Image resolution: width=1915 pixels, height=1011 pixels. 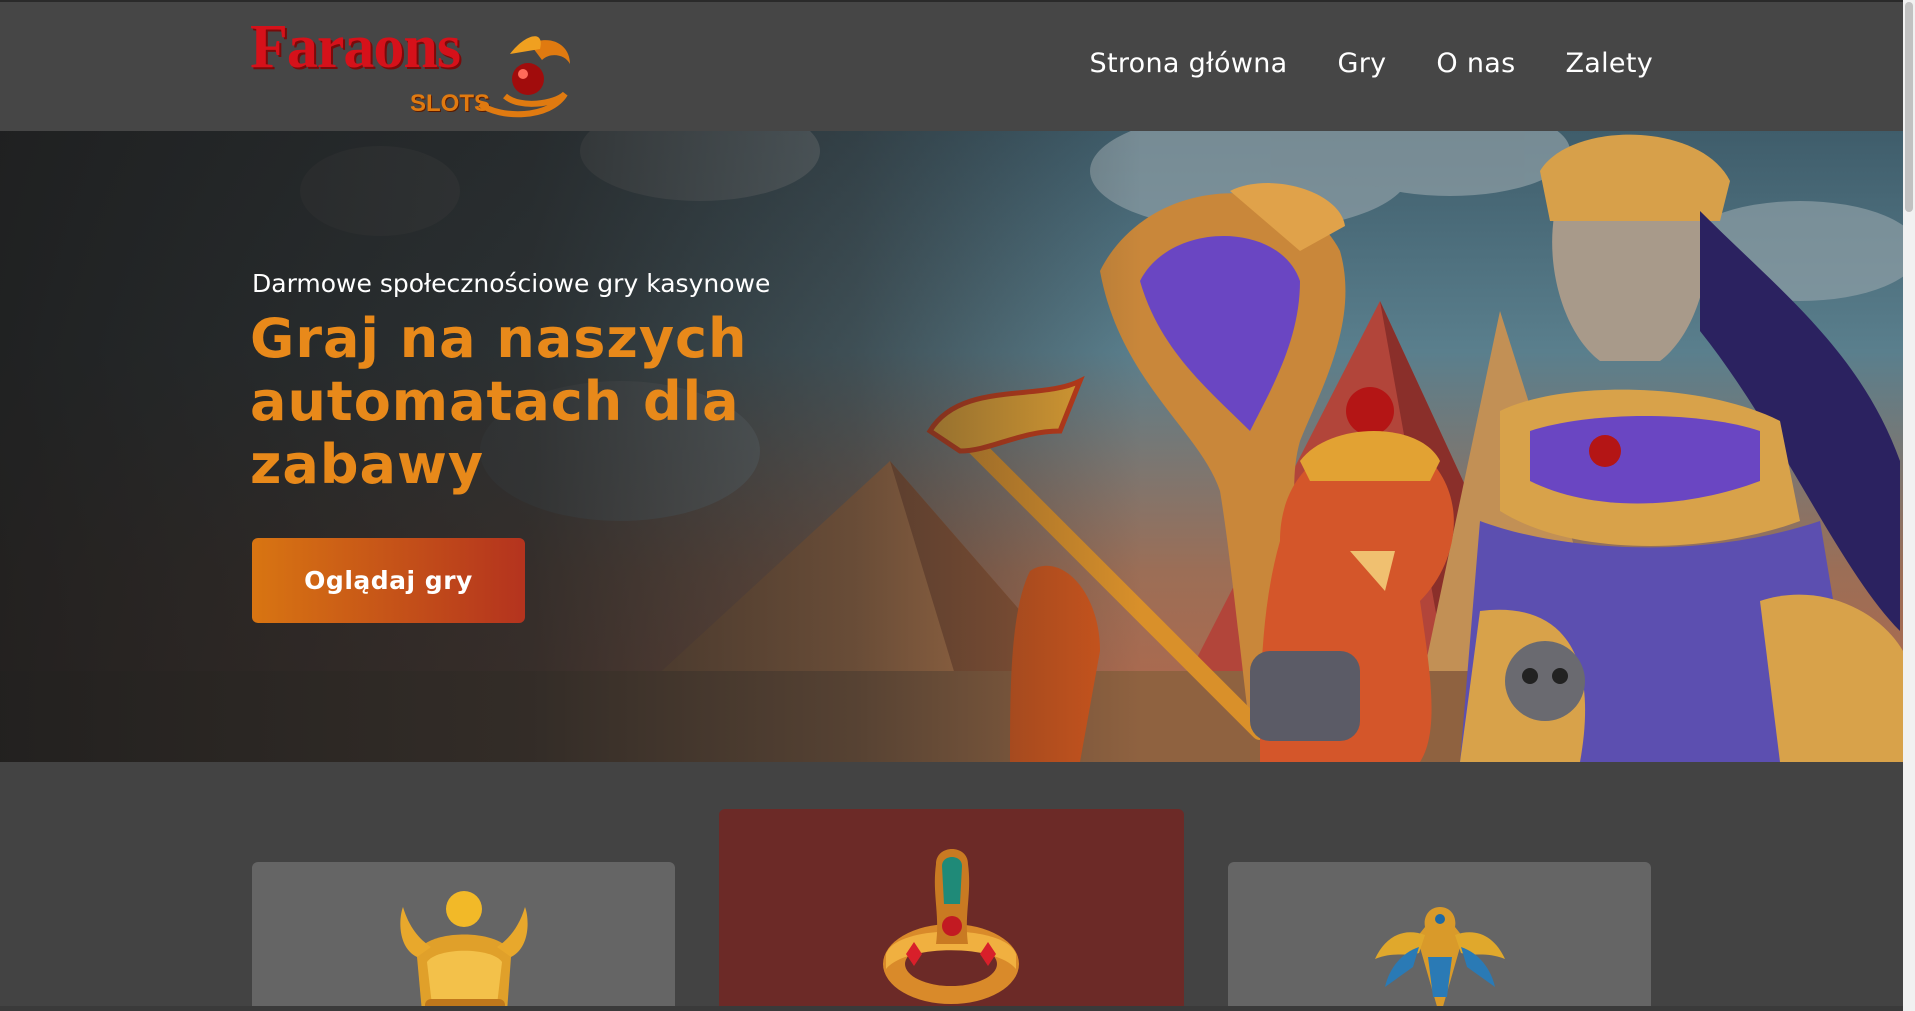 What do you see at coordinates (1362, 63) in the screenshot?
I see `nav-item-games: Gry` at bounding box center [1362, 63].